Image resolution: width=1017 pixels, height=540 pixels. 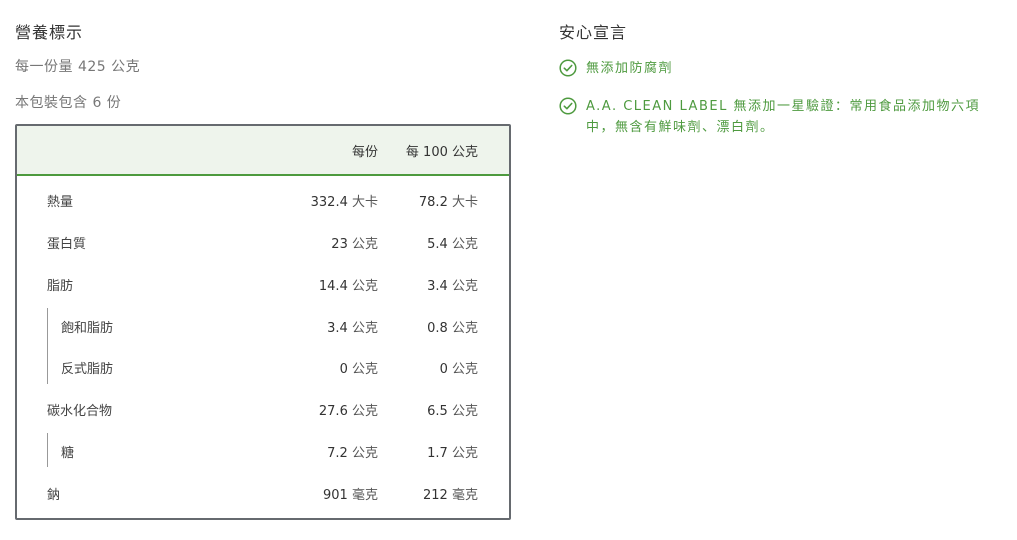 What do you see at coordinates (630, 68) in the screenshot?
I see `claim-text: 無添加防腐劑` at bounding box center [630, 68].